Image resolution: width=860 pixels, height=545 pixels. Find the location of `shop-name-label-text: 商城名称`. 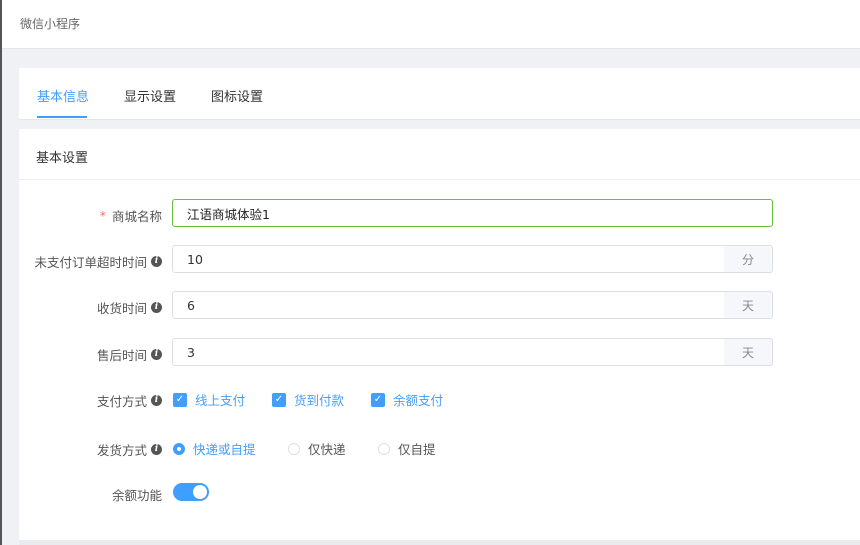

shop-name-label-text: 商城名称 is located at coordinates (136, 216).